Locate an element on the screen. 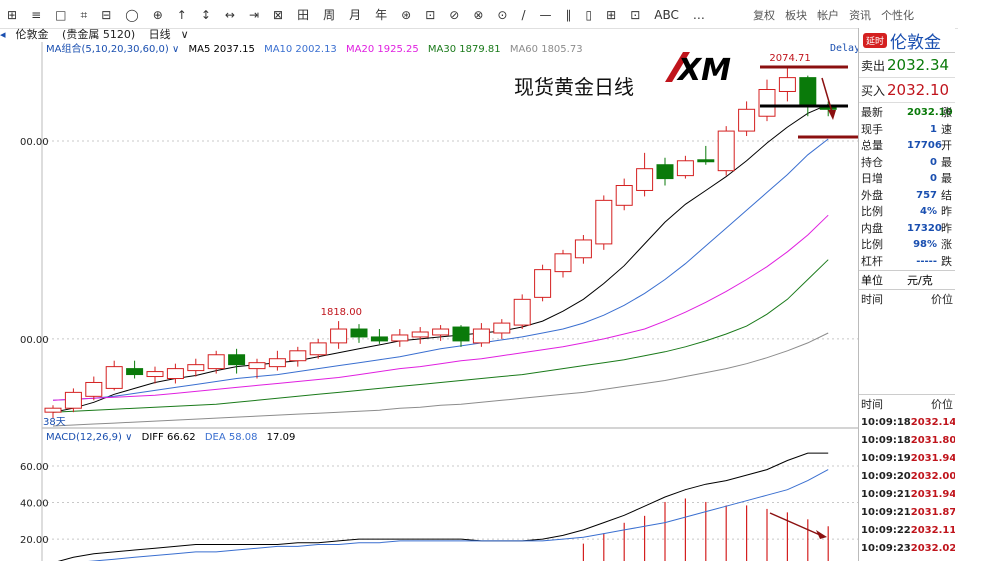  toolbar-tool-icon: ∥ is located at coordinates (569, 11).